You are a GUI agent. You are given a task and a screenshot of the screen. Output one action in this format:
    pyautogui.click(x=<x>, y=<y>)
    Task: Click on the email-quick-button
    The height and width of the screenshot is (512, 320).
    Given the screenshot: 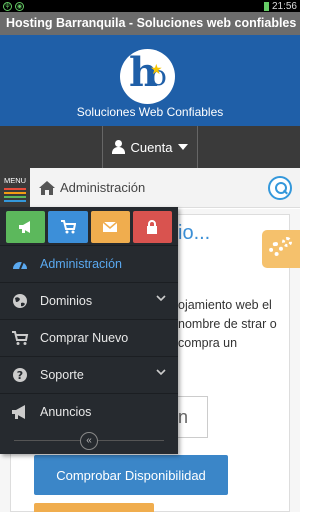 What is the action you would take?
    pyautogui.click(x=110, y=227)
    